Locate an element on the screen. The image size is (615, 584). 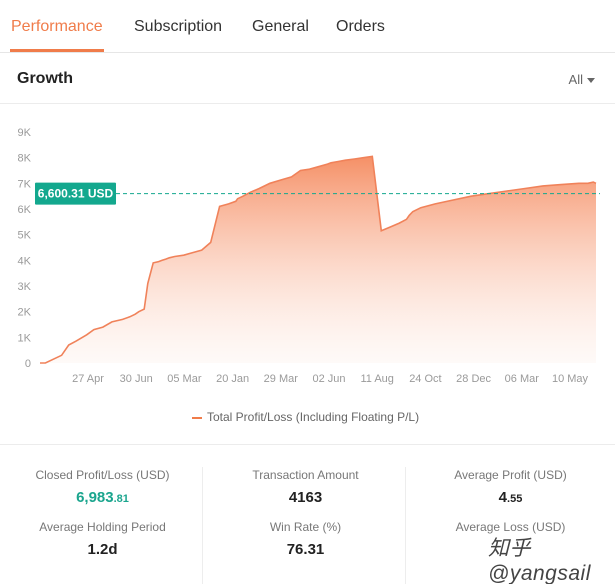
stat-holding-period: Average Holding Period 1.2d is located at coordinates (102, 539).